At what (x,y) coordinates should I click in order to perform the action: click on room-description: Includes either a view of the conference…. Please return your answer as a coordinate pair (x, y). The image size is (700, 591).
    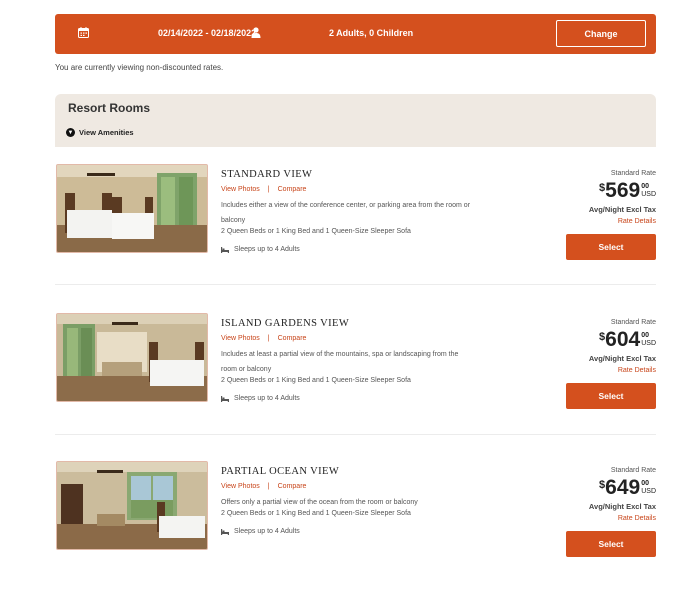
    Looking at the image, I should click on (346, 213).